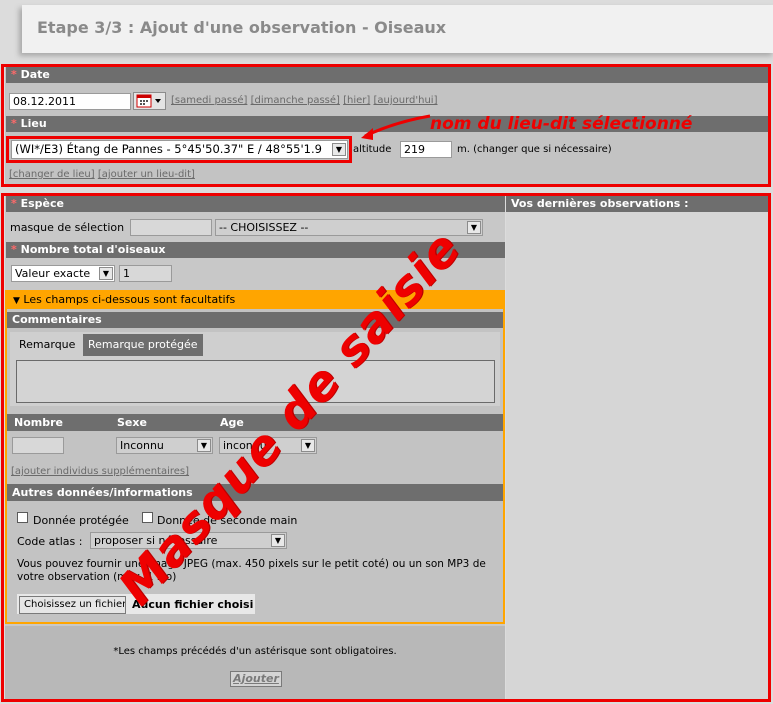 The image size is (773, 704). Describe the element at coordinates (396, 127) in the screenshot. I see `annotation-arrow-icon` at that location.